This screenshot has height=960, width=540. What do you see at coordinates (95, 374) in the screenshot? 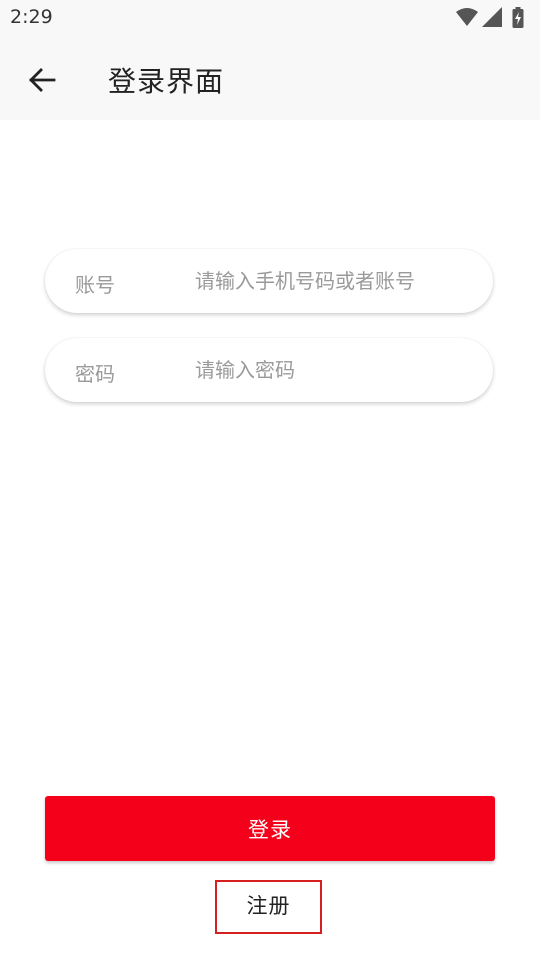
I see `password-label: 密码` at bounding box center [95, 374].